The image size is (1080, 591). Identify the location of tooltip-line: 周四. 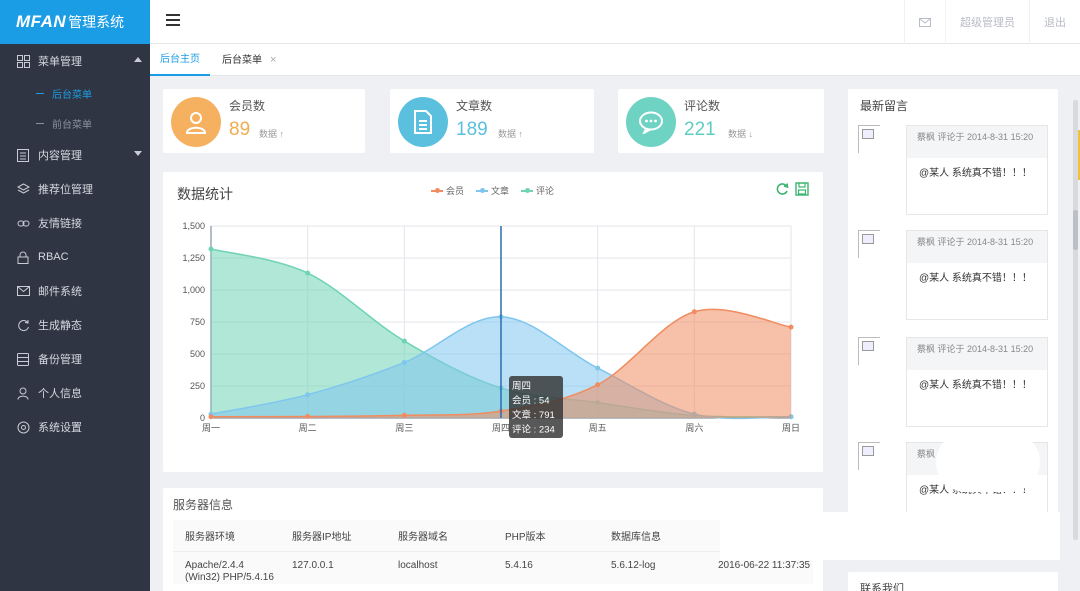
(521, 386).